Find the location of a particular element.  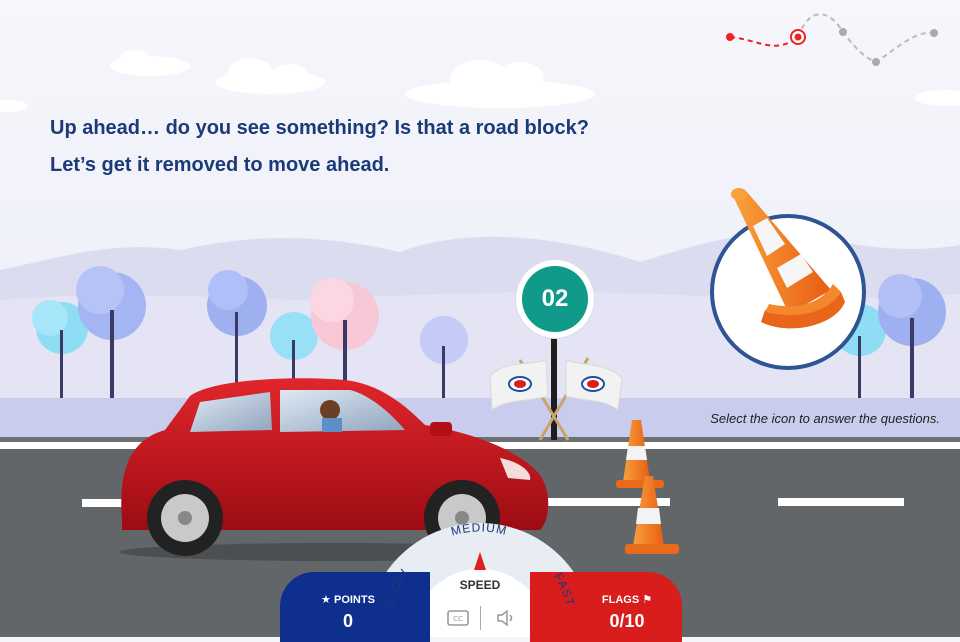

flags-label-row: FLAGS ⚑ is located at coordinates (627, 599).